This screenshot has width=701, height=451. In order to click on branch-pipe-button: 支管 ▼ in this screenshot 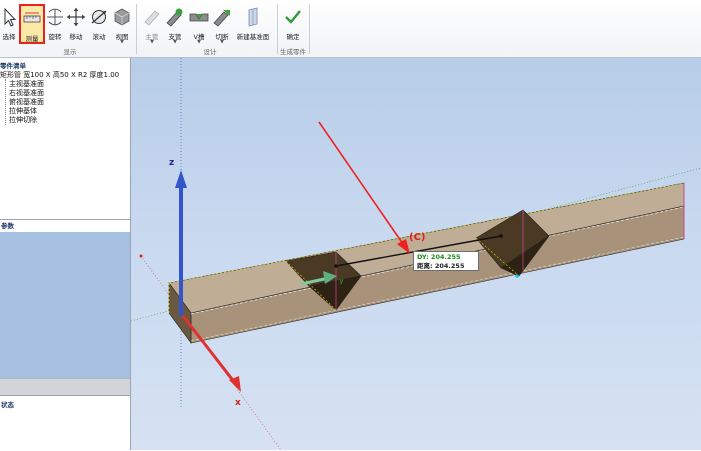, I will do `click(175, 24)`.